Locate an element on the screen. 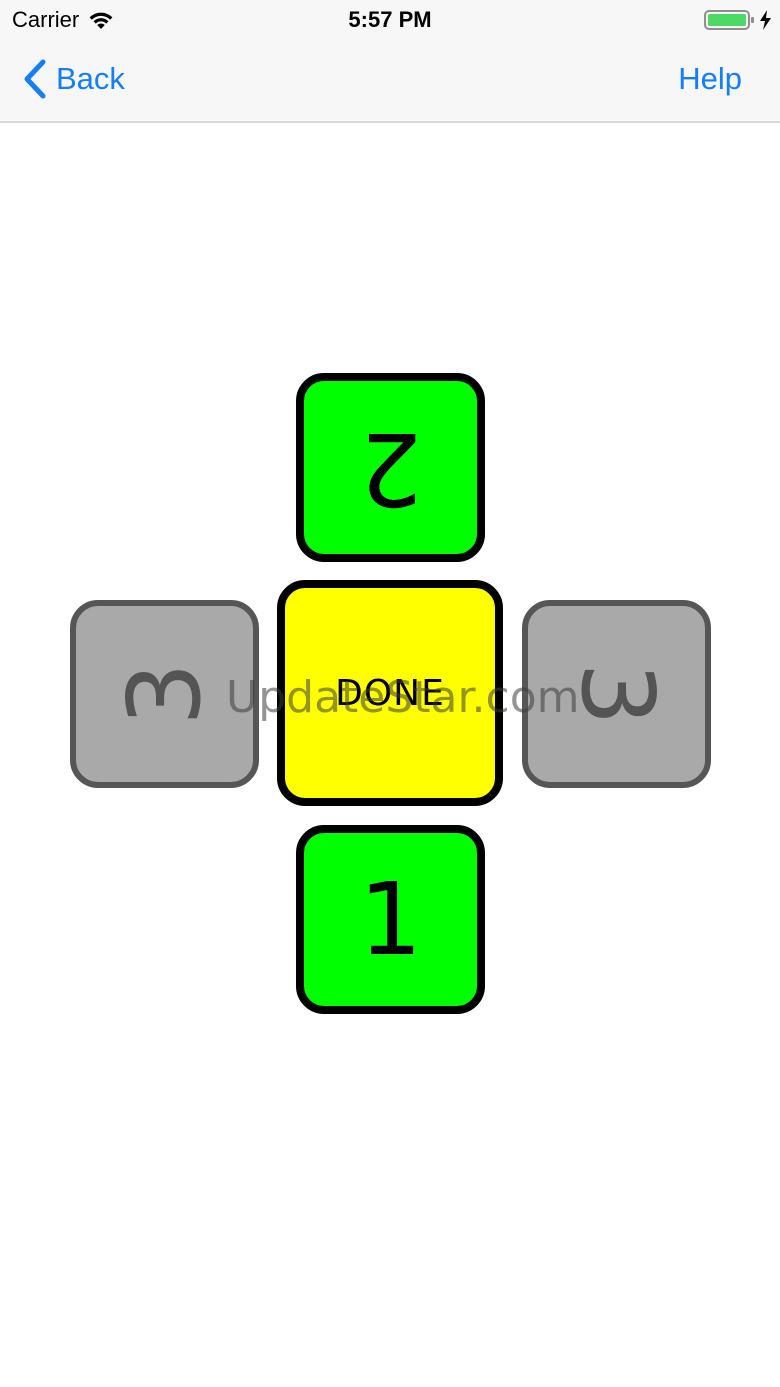 Image resolution: width=780 pixels, height=1387 pixels. done-label: DONE is located at coordinates (390, 693).